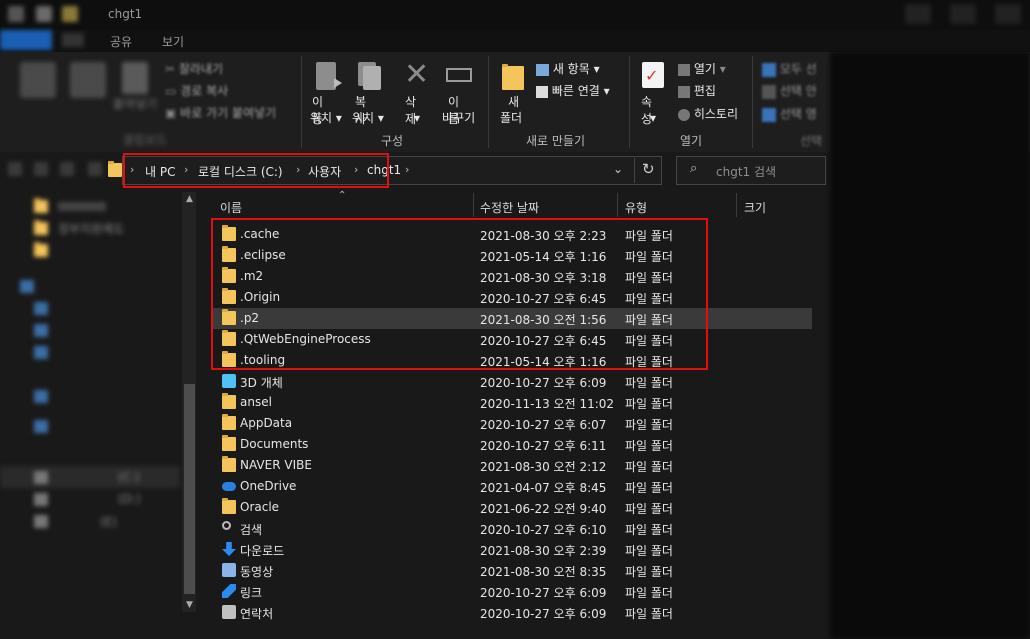 This screenshot has width=1030, height=639. What do you see at coordinates (618, 169) in the screenshot?
I see `address-dropdown-icon: ⌄` at bounding box center [618, 169].